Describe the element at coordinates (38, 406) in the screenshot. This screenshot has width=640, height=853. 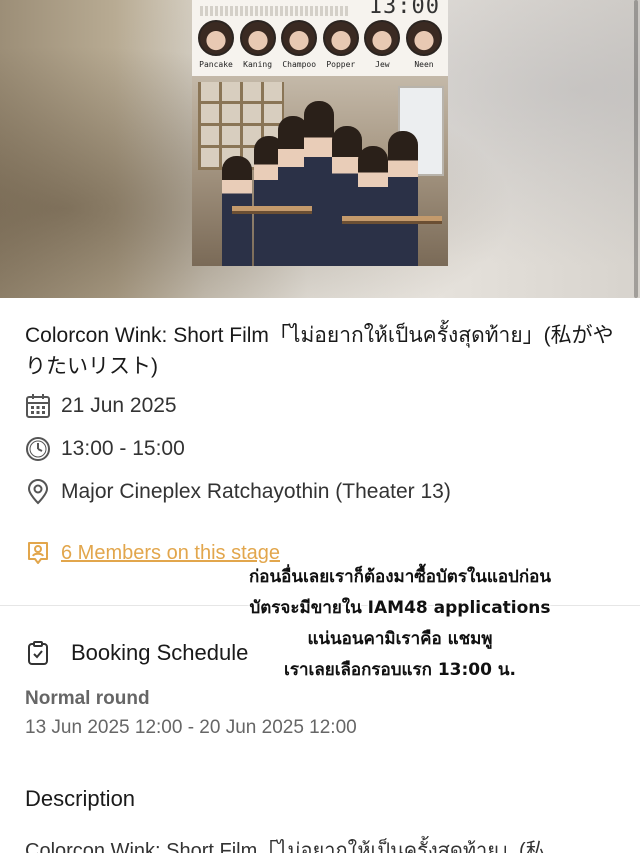
I see `calendar-icon` at that location.